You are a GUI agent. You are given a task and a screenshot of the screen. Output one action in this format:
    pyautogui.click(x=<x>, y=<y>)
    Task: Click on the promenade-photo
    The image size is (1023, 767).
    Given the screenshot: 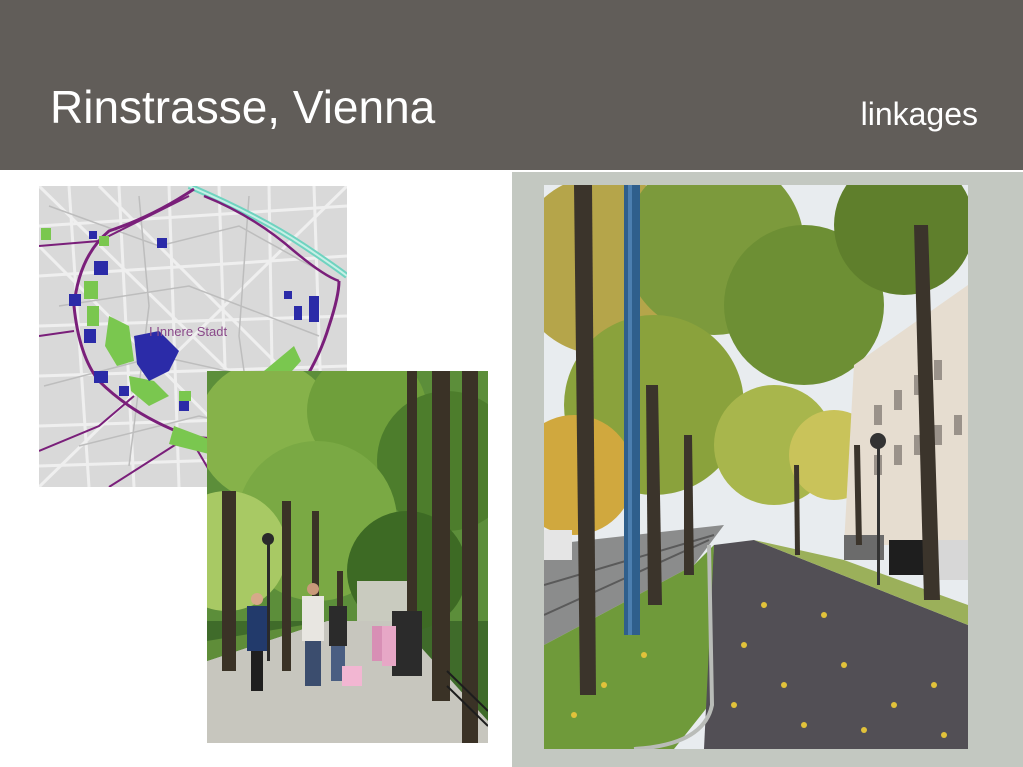 What is the action you would take?
    pyautogui.click(x=347, y=557)
    